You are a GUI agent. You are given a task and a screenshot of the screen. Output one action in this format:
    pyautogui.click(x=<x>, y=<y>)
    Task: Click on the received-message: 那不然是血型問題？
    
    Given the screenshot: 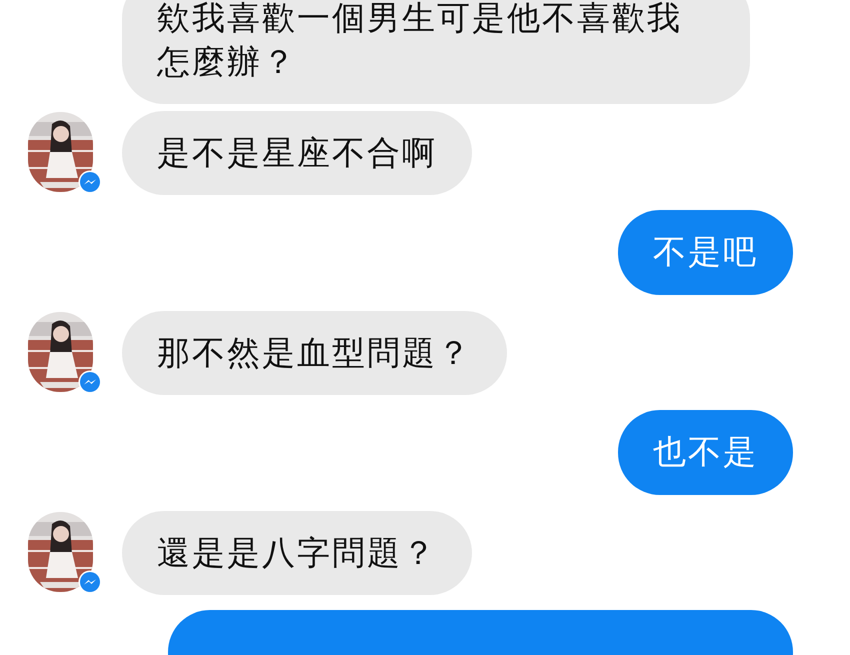 What is the action you would take?
    pyautogui.click(x=314, y=353)
    